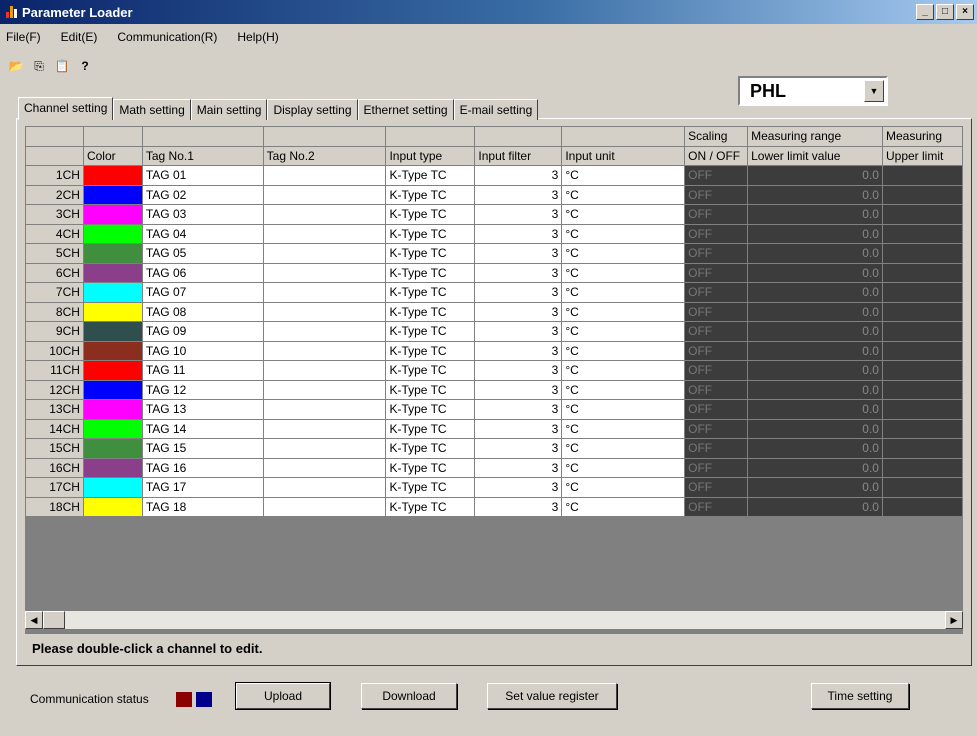  I want to click on menu-help: Help(H), so click(257, 39).